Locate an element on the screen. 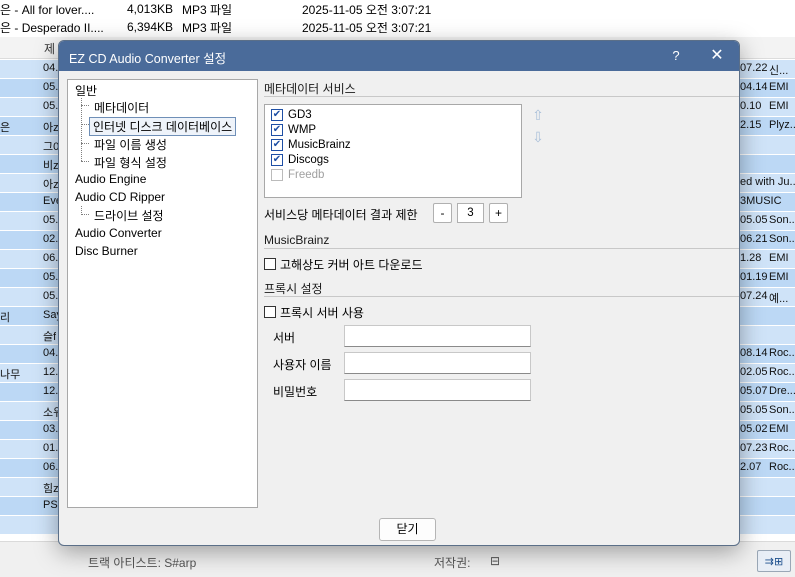 This screenshot has height=577, width=795. tree-item-audio-engine: Audio Engine is located at coordinates (110, 179).